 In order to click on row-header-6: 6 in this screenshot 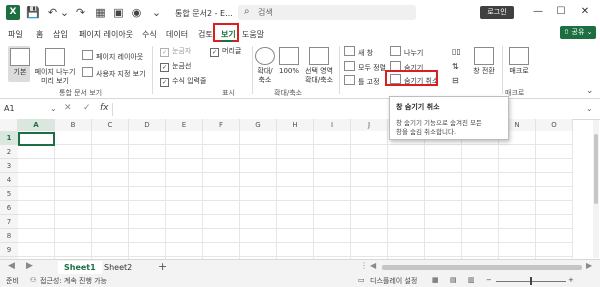, I will do `click(9, 208)`.